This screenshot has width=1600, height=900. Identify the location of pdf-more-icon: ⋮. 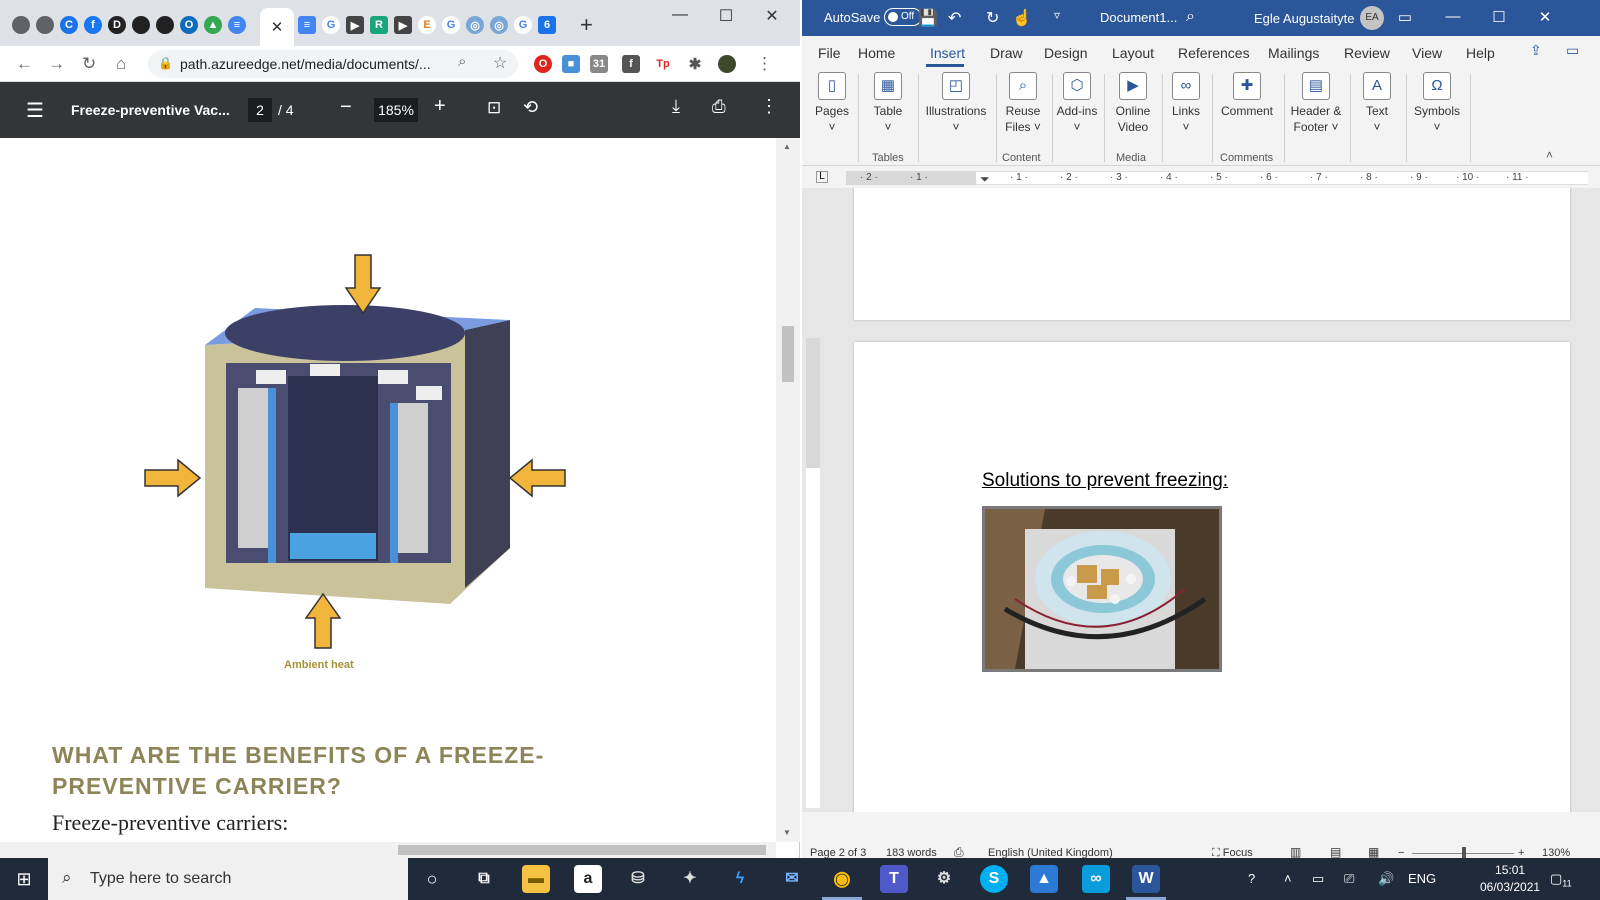
(769, 106).